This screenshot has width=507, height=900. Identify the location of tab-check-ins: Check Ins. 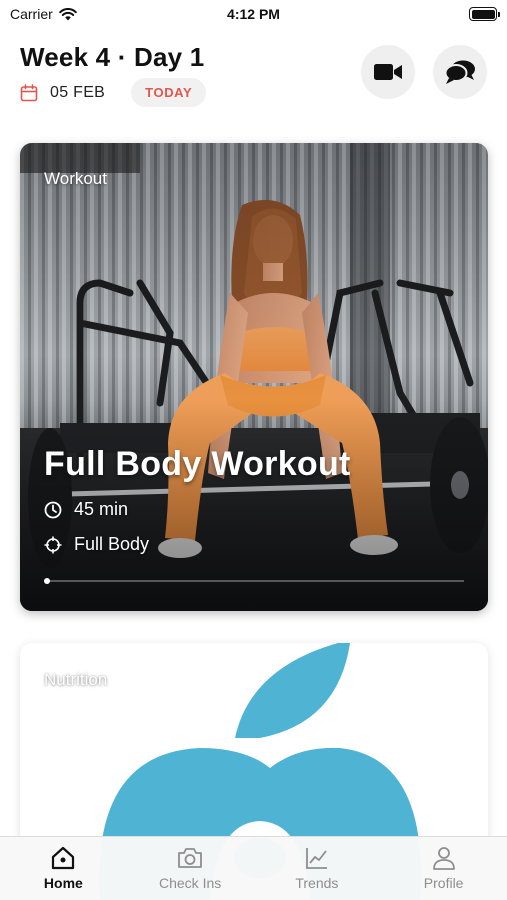
(190, 868).